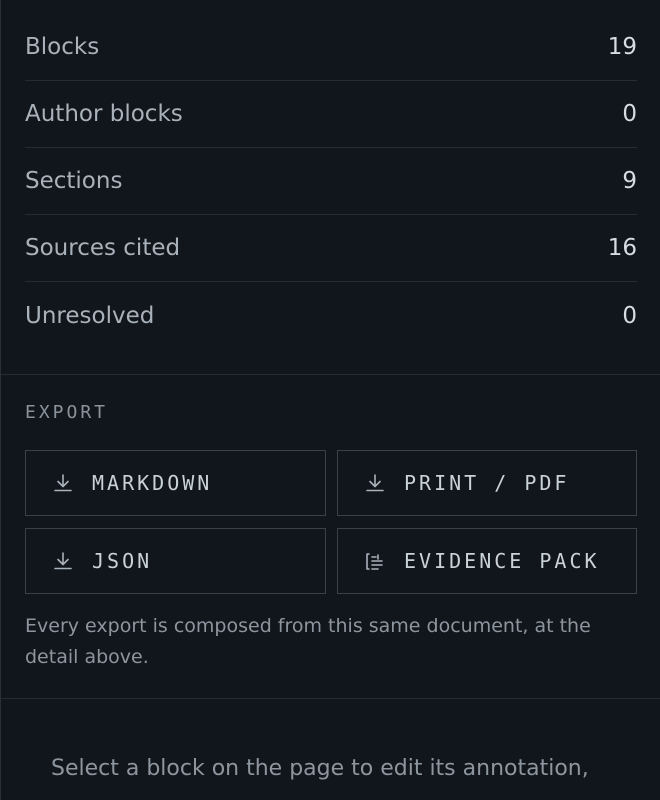 This screenshot has width=660, height=800. Describe the element at coordinates (331, 114) in the screenshot. I see `stat-row-author-blocks: Author blocks 0` at that location.